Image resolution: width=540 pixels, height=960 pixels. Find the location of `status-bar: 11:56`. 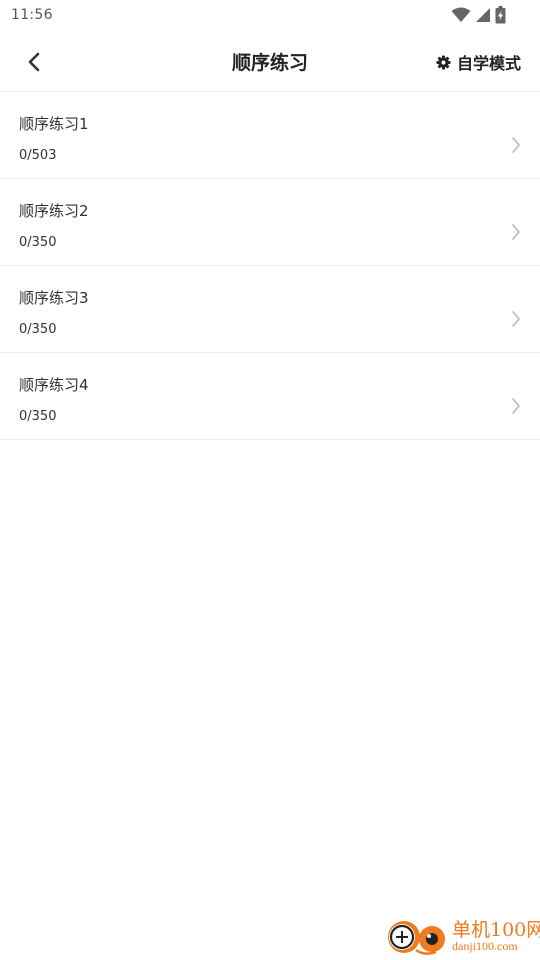

status-bar: 11:56 is located at coordinates (270, 16).